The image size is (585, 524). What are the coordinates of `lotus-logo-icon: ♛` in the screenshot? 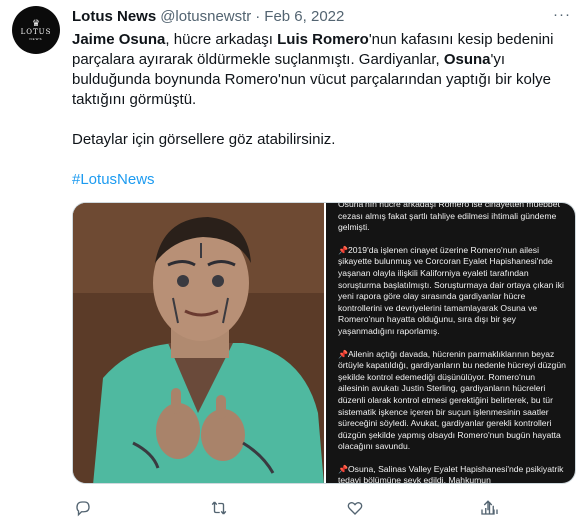 It's located at (36, 23).